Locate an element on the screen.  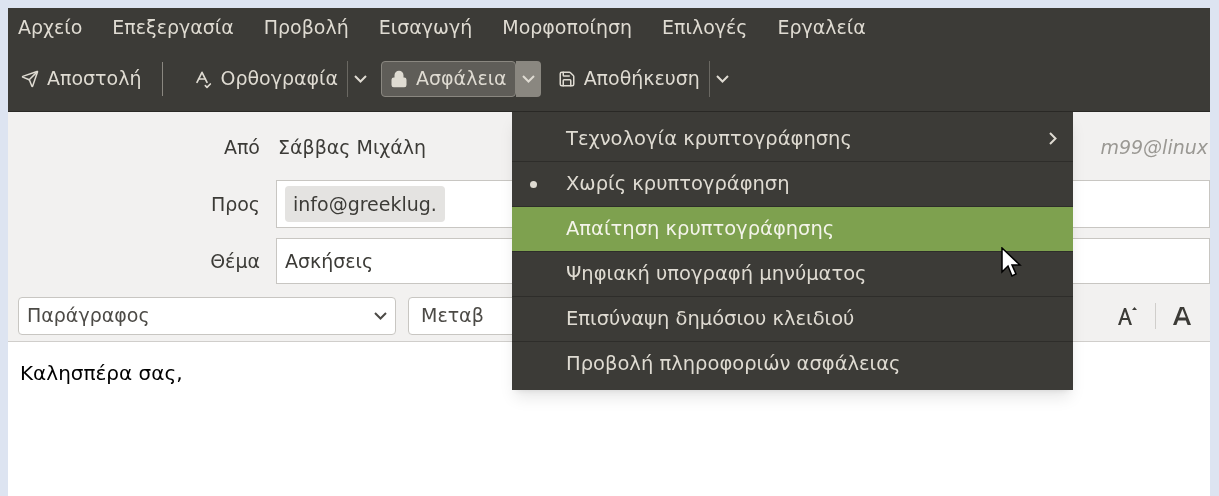
toolbar-button: Αποθήκευση is located at coordinates (628, 78).